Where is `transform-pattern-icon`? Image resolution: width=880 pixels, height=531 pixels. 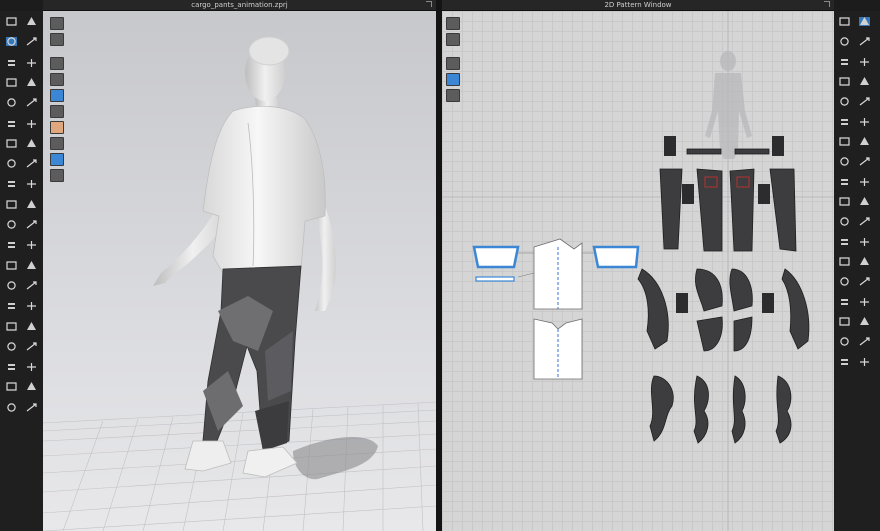
transform-pattern-icon is located at coordinates (844, 21).